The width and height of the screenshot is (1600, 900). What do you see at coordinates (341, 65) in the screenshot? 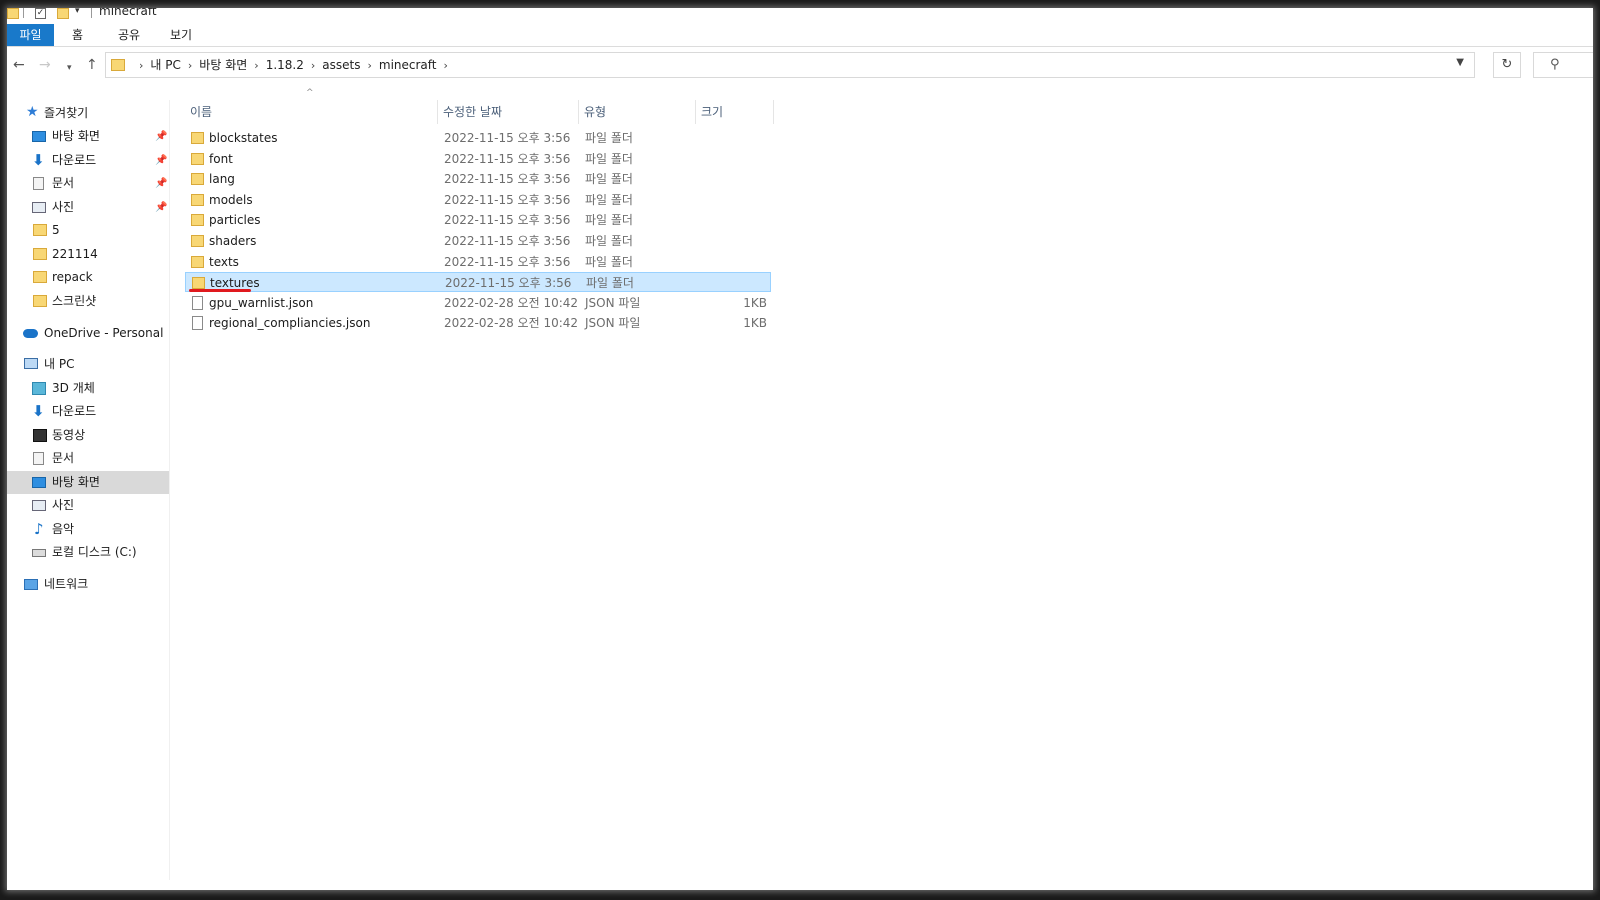
I see `breadcrumb-item: assets` at bounding box center [341, 65].